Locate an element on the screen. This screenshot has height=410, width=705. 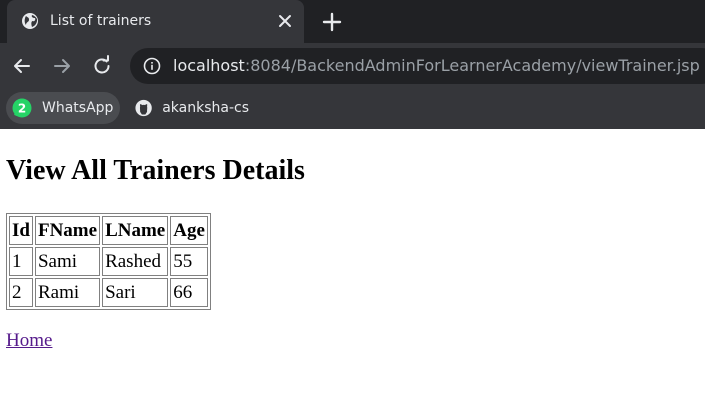
github-icon is located at coordinates (143, 108).